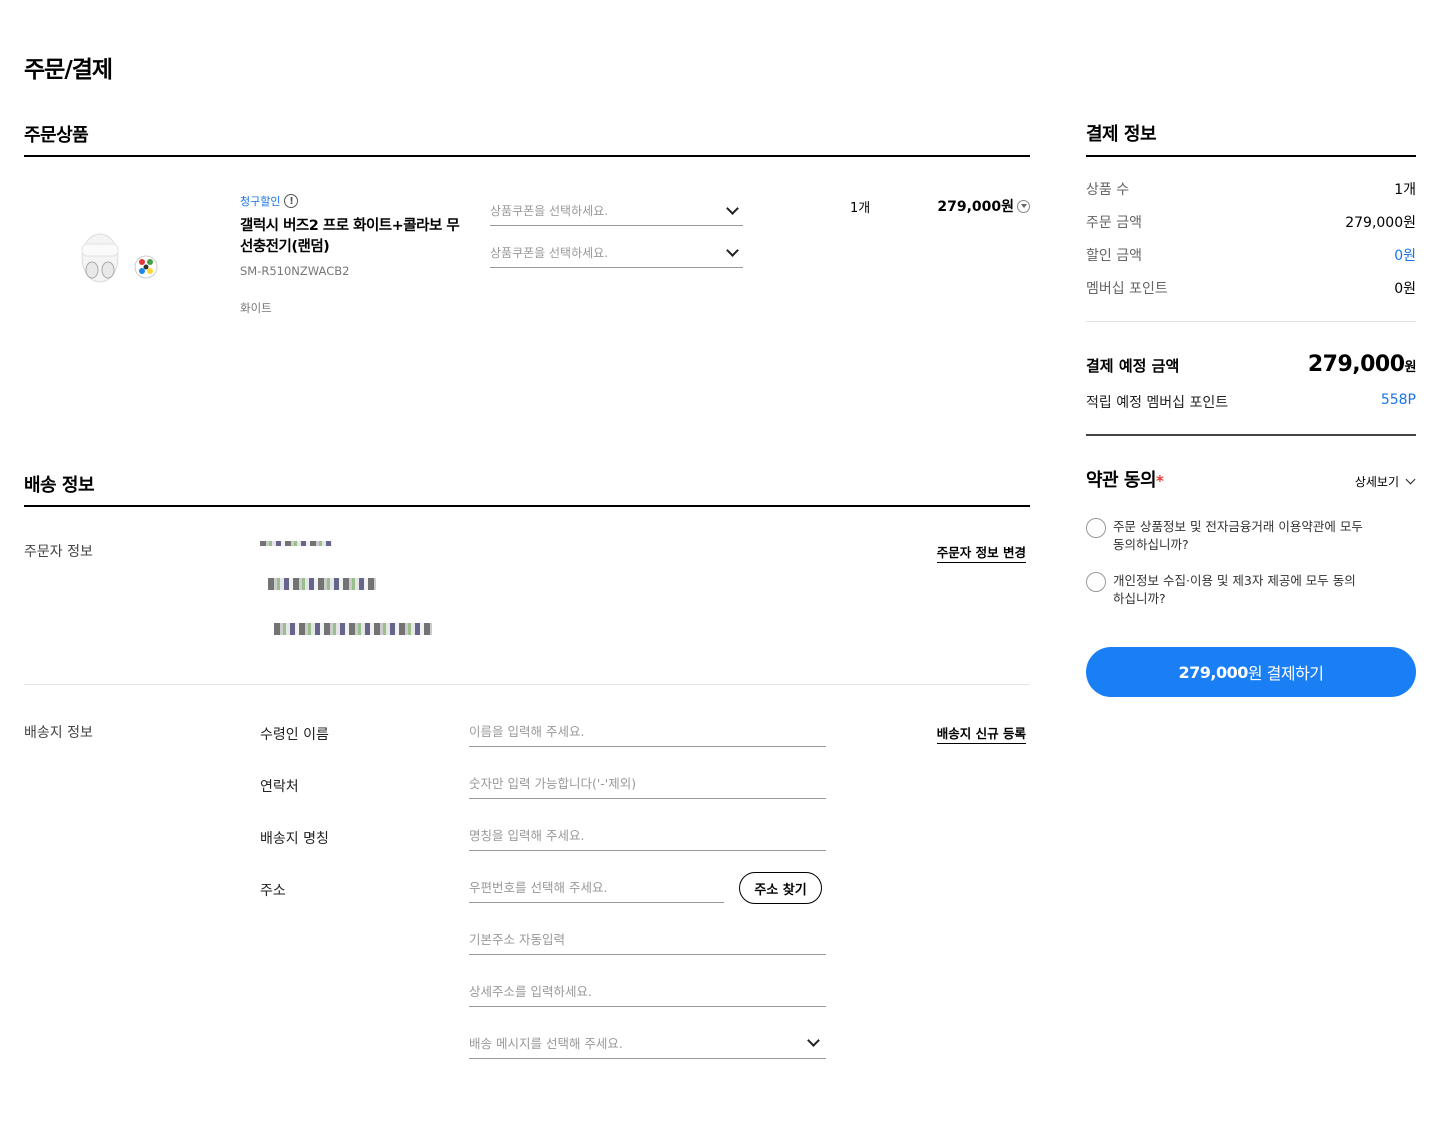  I want to click on product-price: 279,000원, so click(975, 207).